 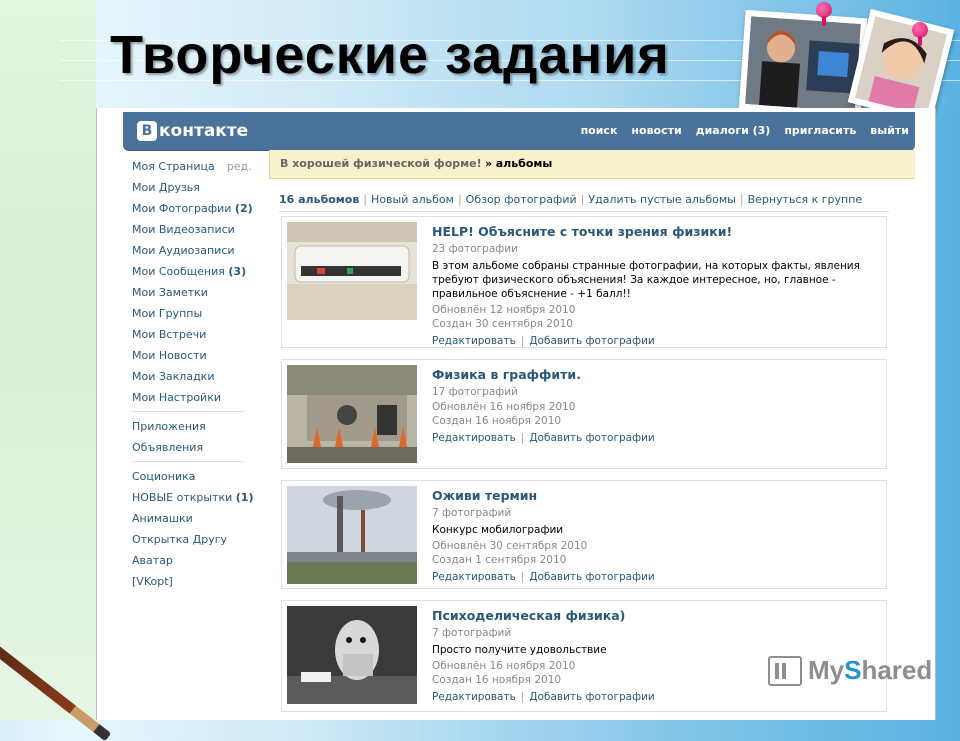 I want to click on sidebar-item-animations: Анимашки, so click(x=188, y=518).